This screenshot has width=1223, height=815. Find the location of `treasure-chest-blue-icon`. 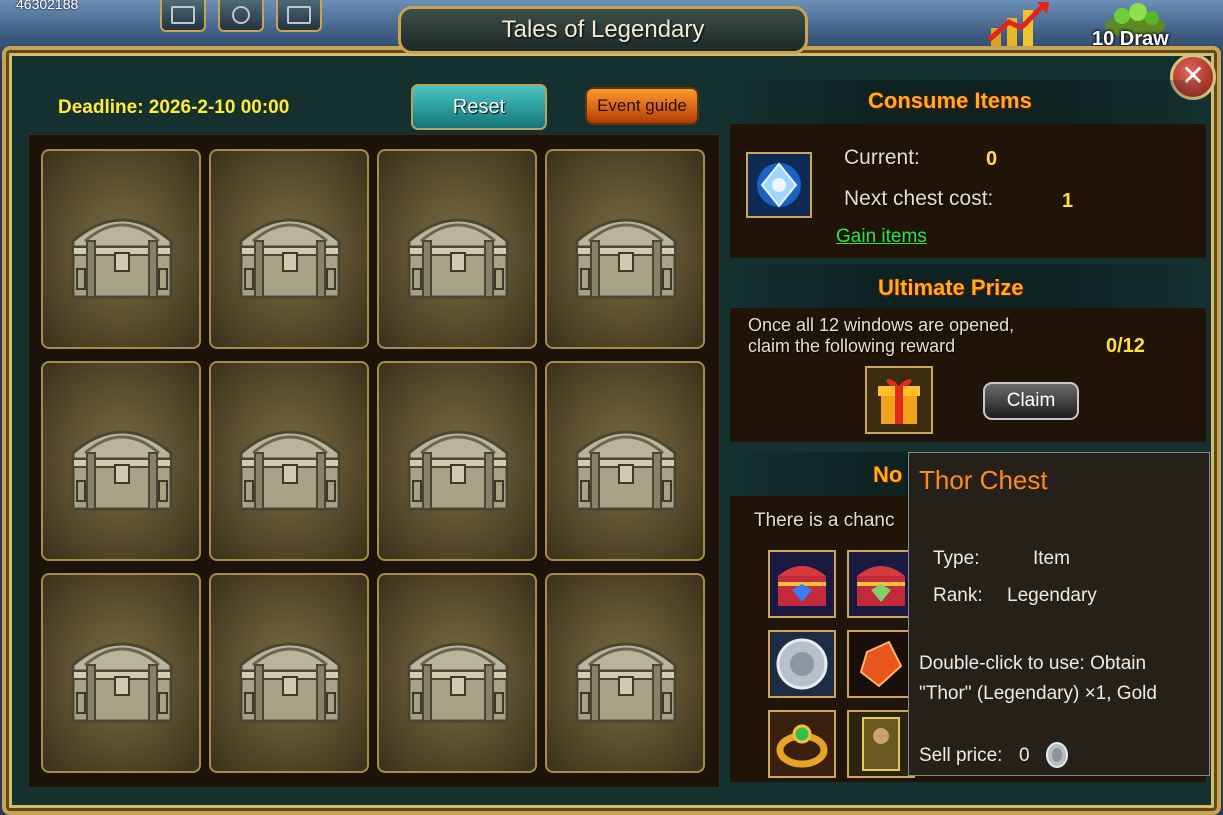

treasure-chest-blue-icon is located at coordinates (802, 584).